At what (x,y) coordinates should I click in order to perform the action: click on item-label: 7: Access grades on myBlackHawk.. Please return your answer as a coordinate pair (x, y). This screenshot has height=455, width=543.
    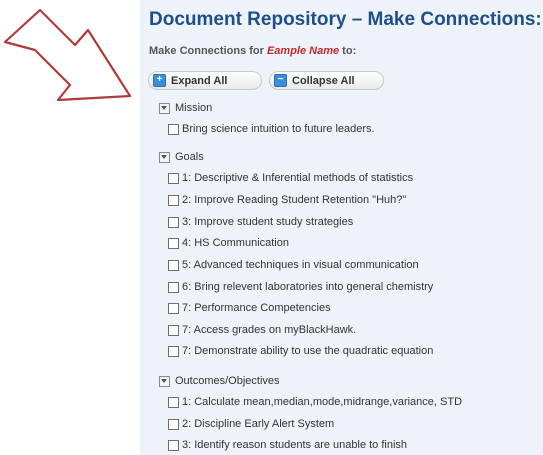
    Looking at the image, I should click on (269, 330).